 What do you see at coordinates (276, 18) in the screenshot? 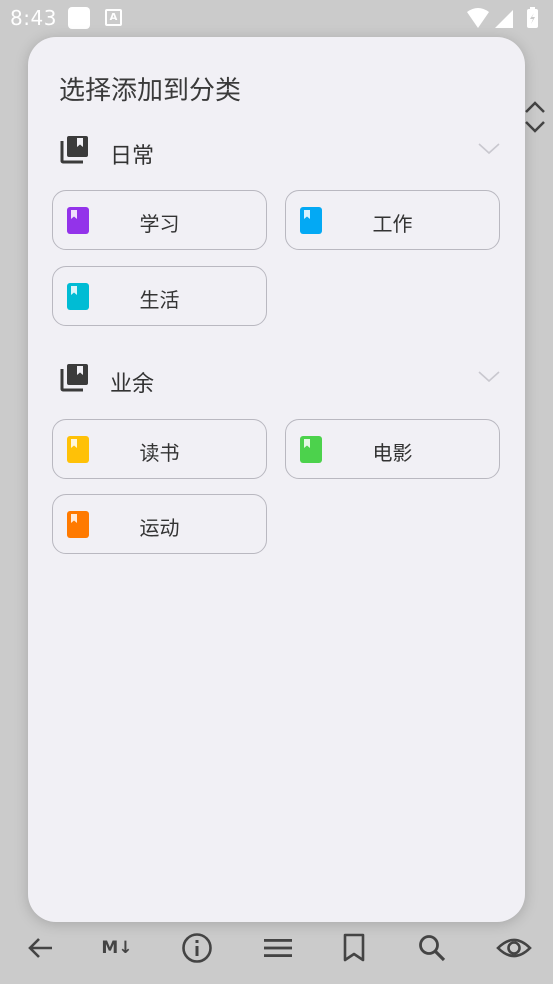
I see `status-bar: 8:43 A` at bounding box center [276, 18].